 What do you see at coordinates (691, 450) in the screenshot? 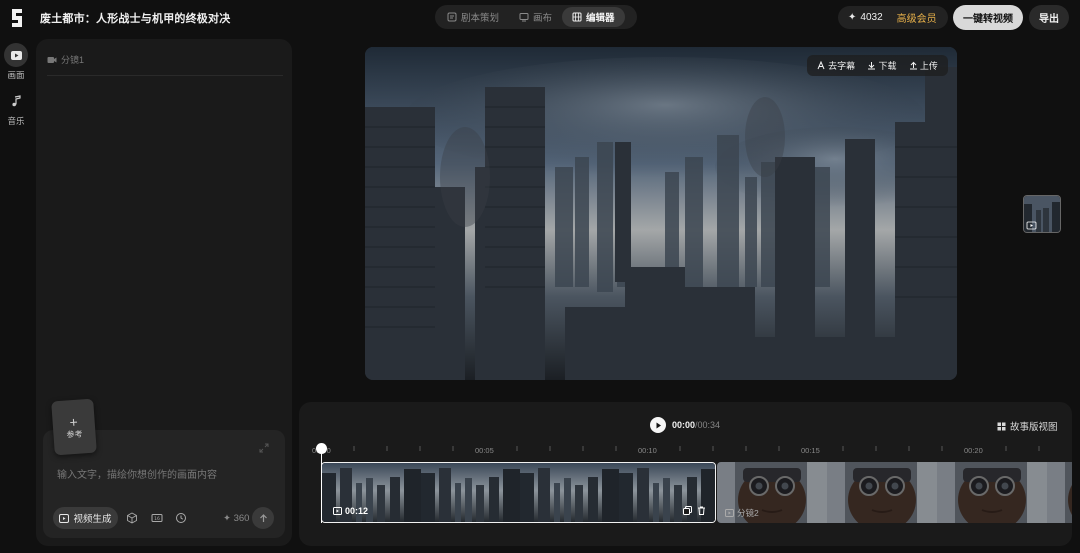
I see `time-ruler` at bounding box center [691, 450].